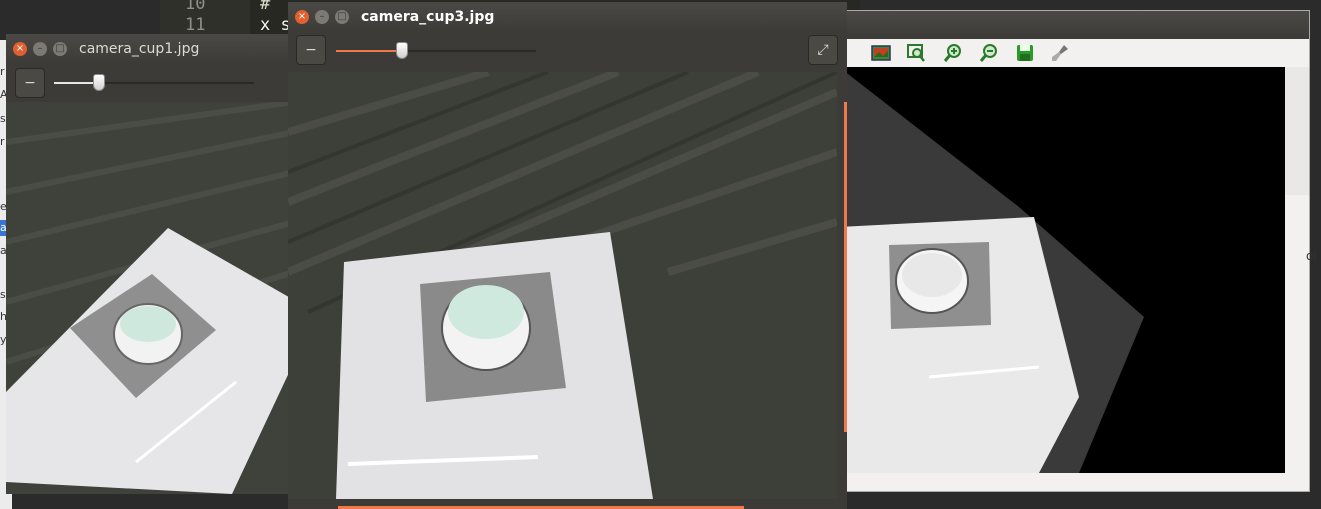 This screenshot has width=1321, height=509. I want to click on window-toolbar: −, so click(150, 83).